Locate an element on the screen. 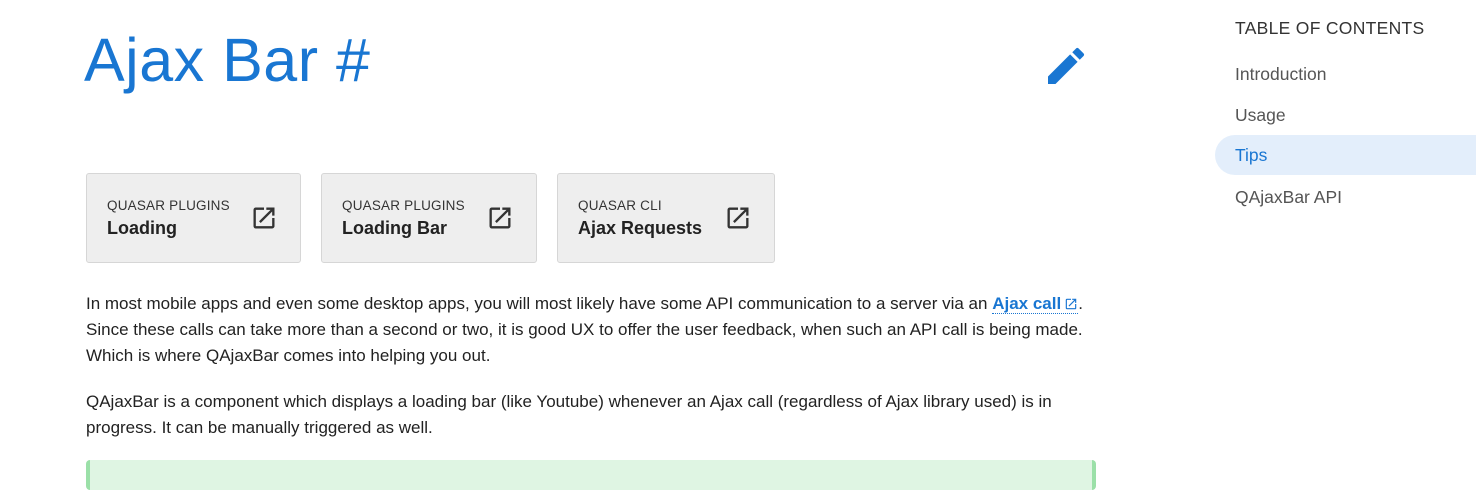 This screenshot has width=1476, height=490. page-title-text: Ajax Bar is located at coordinates (201, 60).